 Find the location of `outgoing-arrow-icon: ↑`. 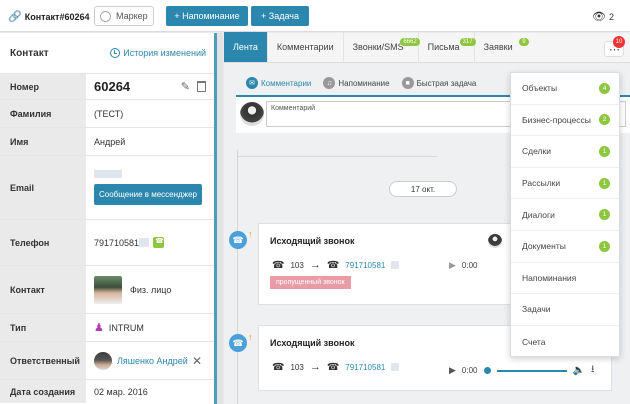

outgoing-arrow-icon: ↑ is located at coordinates (250, 234).